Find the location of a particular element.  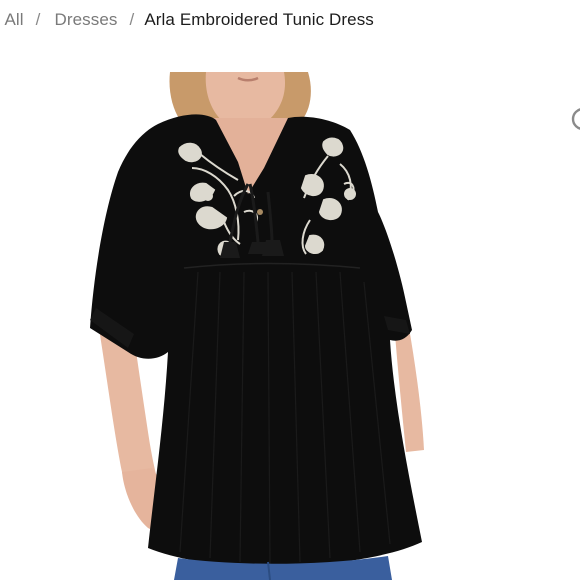

breadcrumb-current-page: Arla Embroidered Tunic Dress is located at coordinates (259, 19).